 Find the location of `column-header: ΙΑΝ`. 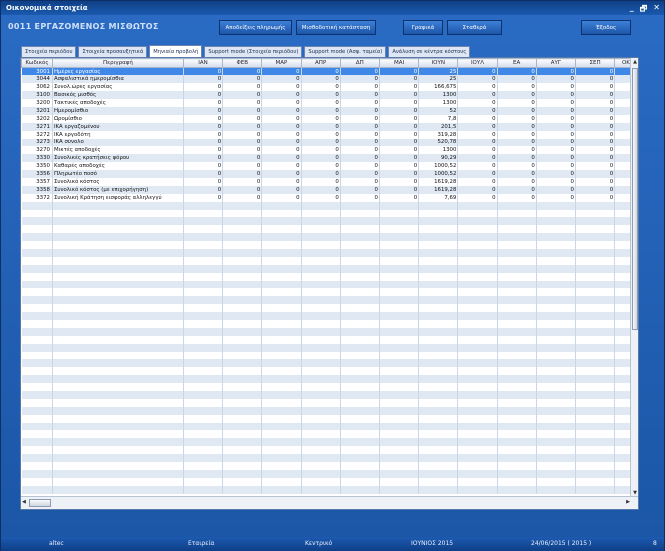

column-header: ΙΑΝ is located at coordinates (203, 63).